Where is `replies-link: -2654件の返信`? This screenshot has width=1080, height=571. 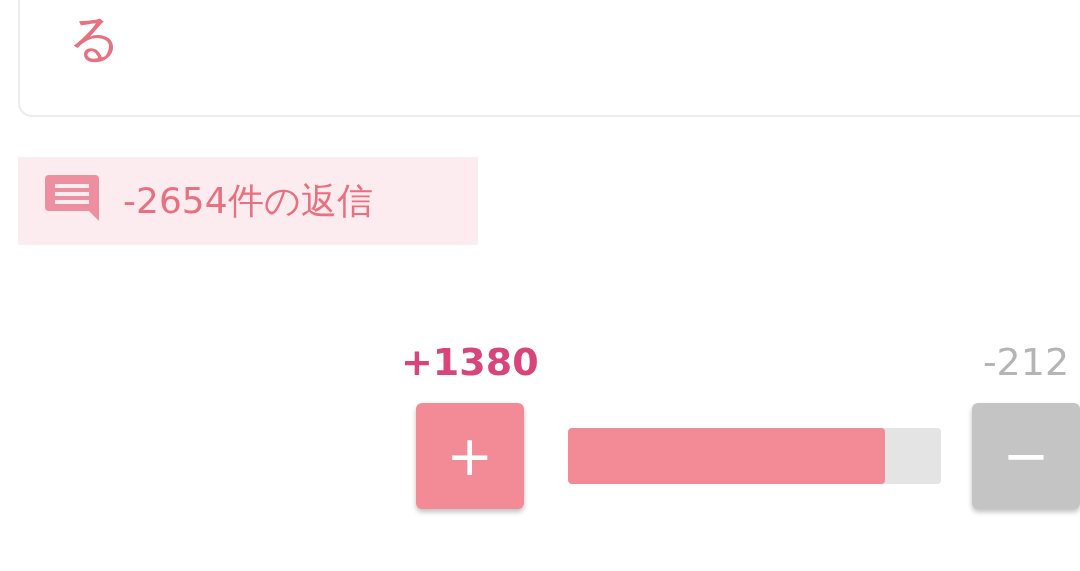
replies-link: -2654件の返信 is located at coordinates (248, 201).